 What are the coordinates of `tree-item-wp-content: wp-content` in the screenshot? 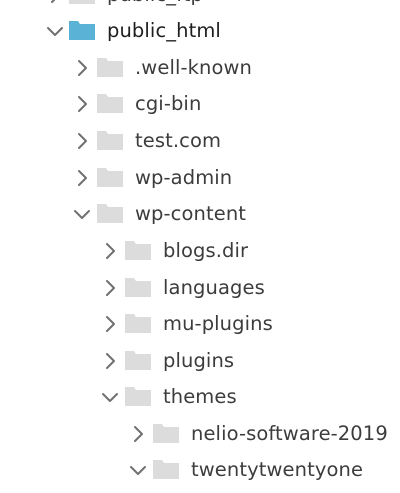 It's located at (200, 215).